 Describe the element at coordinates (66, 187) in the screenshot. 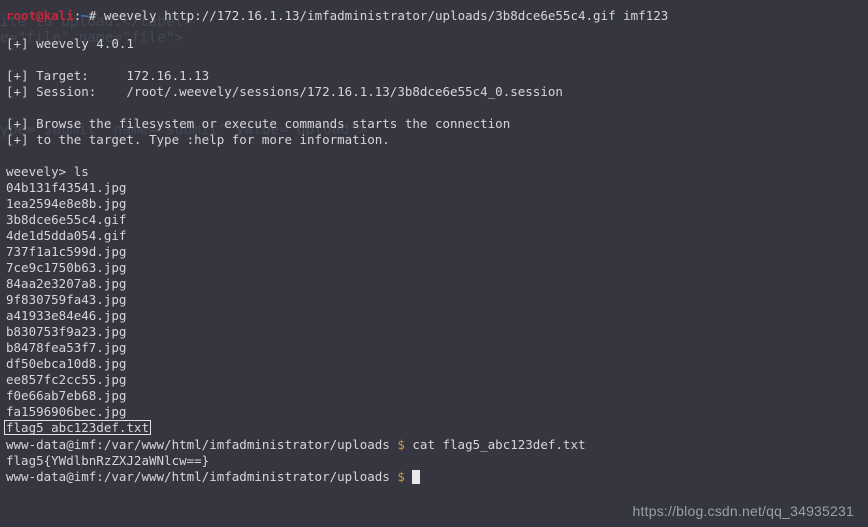

I see `list-item: 04b131f43541.jpg` at that location.